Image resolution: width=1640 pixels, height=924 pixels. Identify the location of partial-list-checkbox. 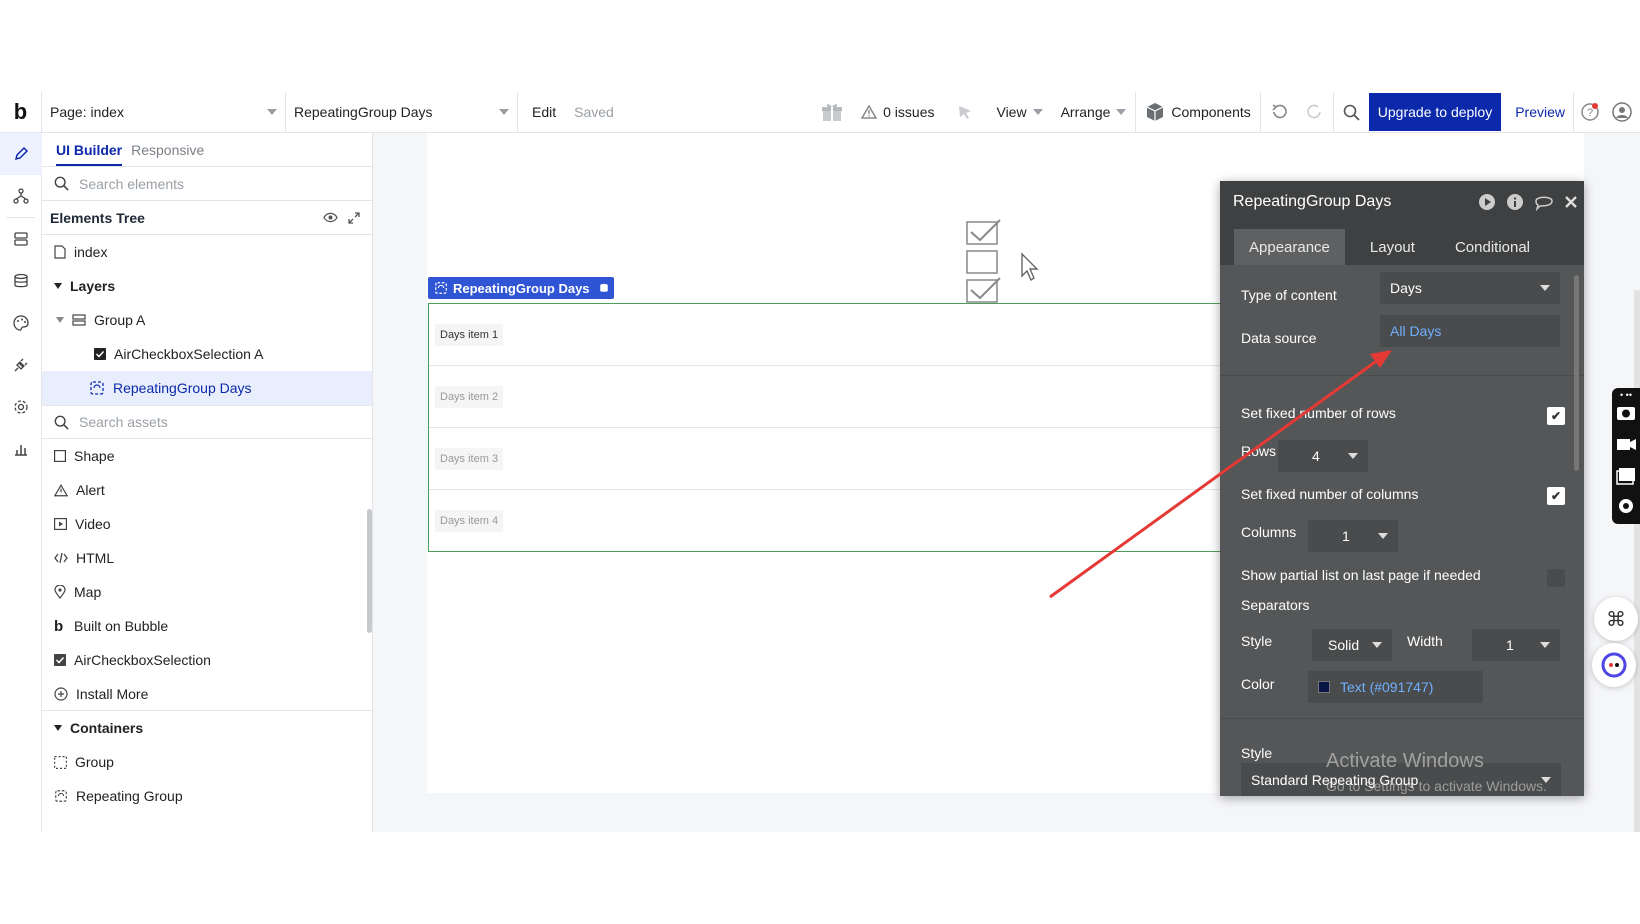
(1556, 578).